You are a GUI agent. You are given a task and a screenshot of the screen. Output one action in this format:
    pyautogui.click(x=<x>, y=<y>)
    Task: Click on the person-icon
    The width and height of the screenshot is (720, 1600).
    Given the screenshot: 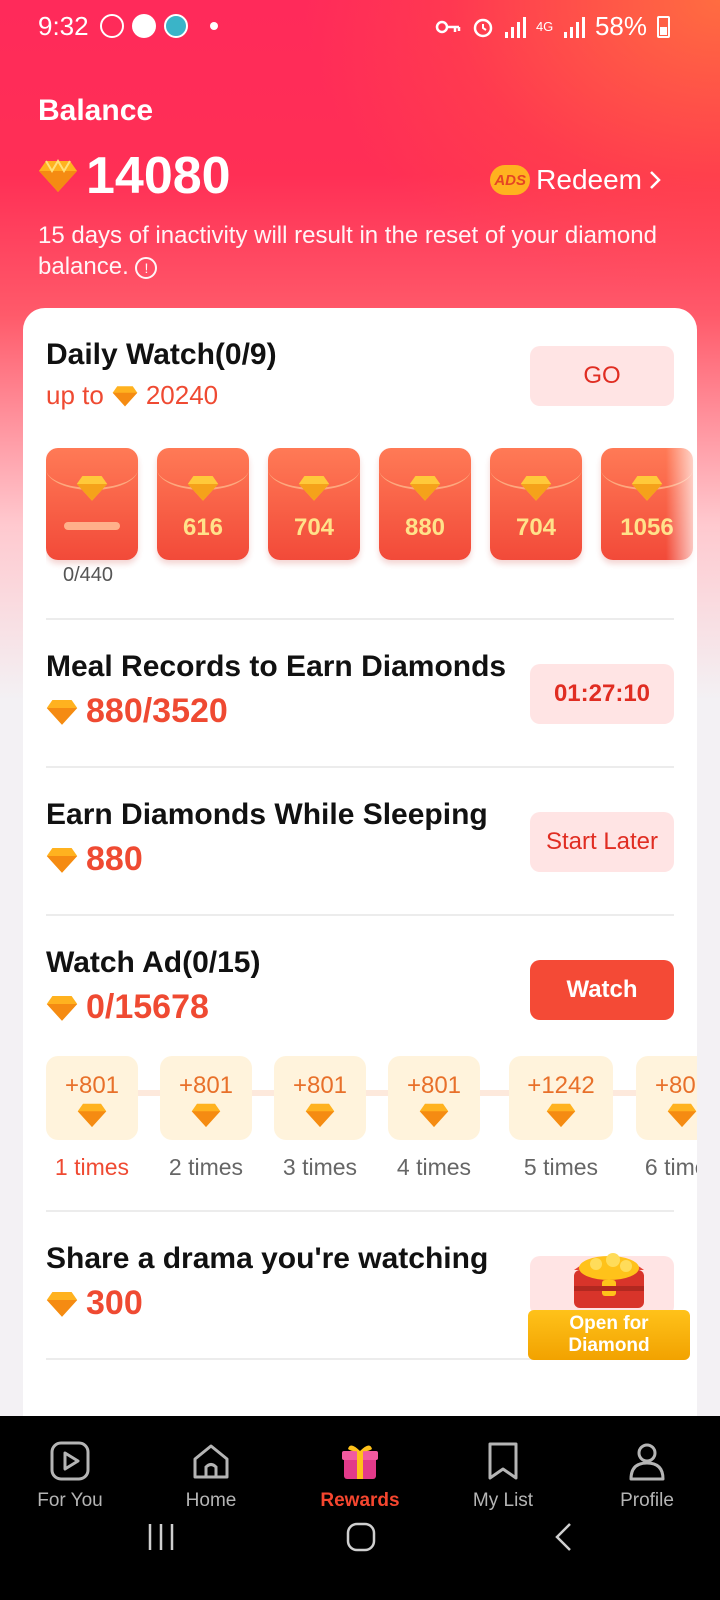 What is the action you would take?
    pyautogui.click(x=647, y=1462)
    